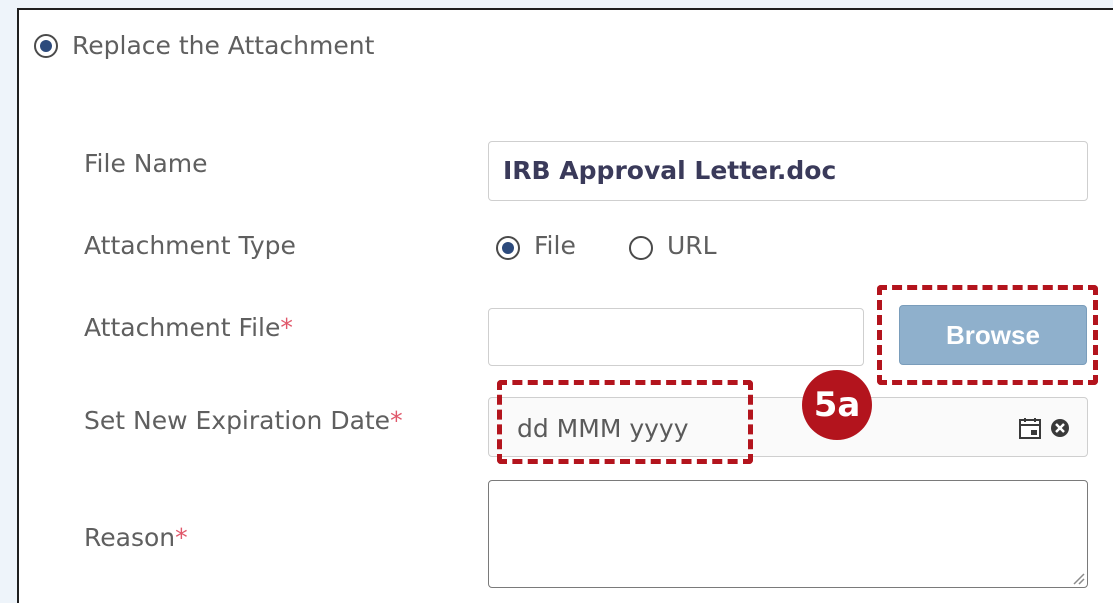  I want to click on step-badge: 5a, so click(837, 405).